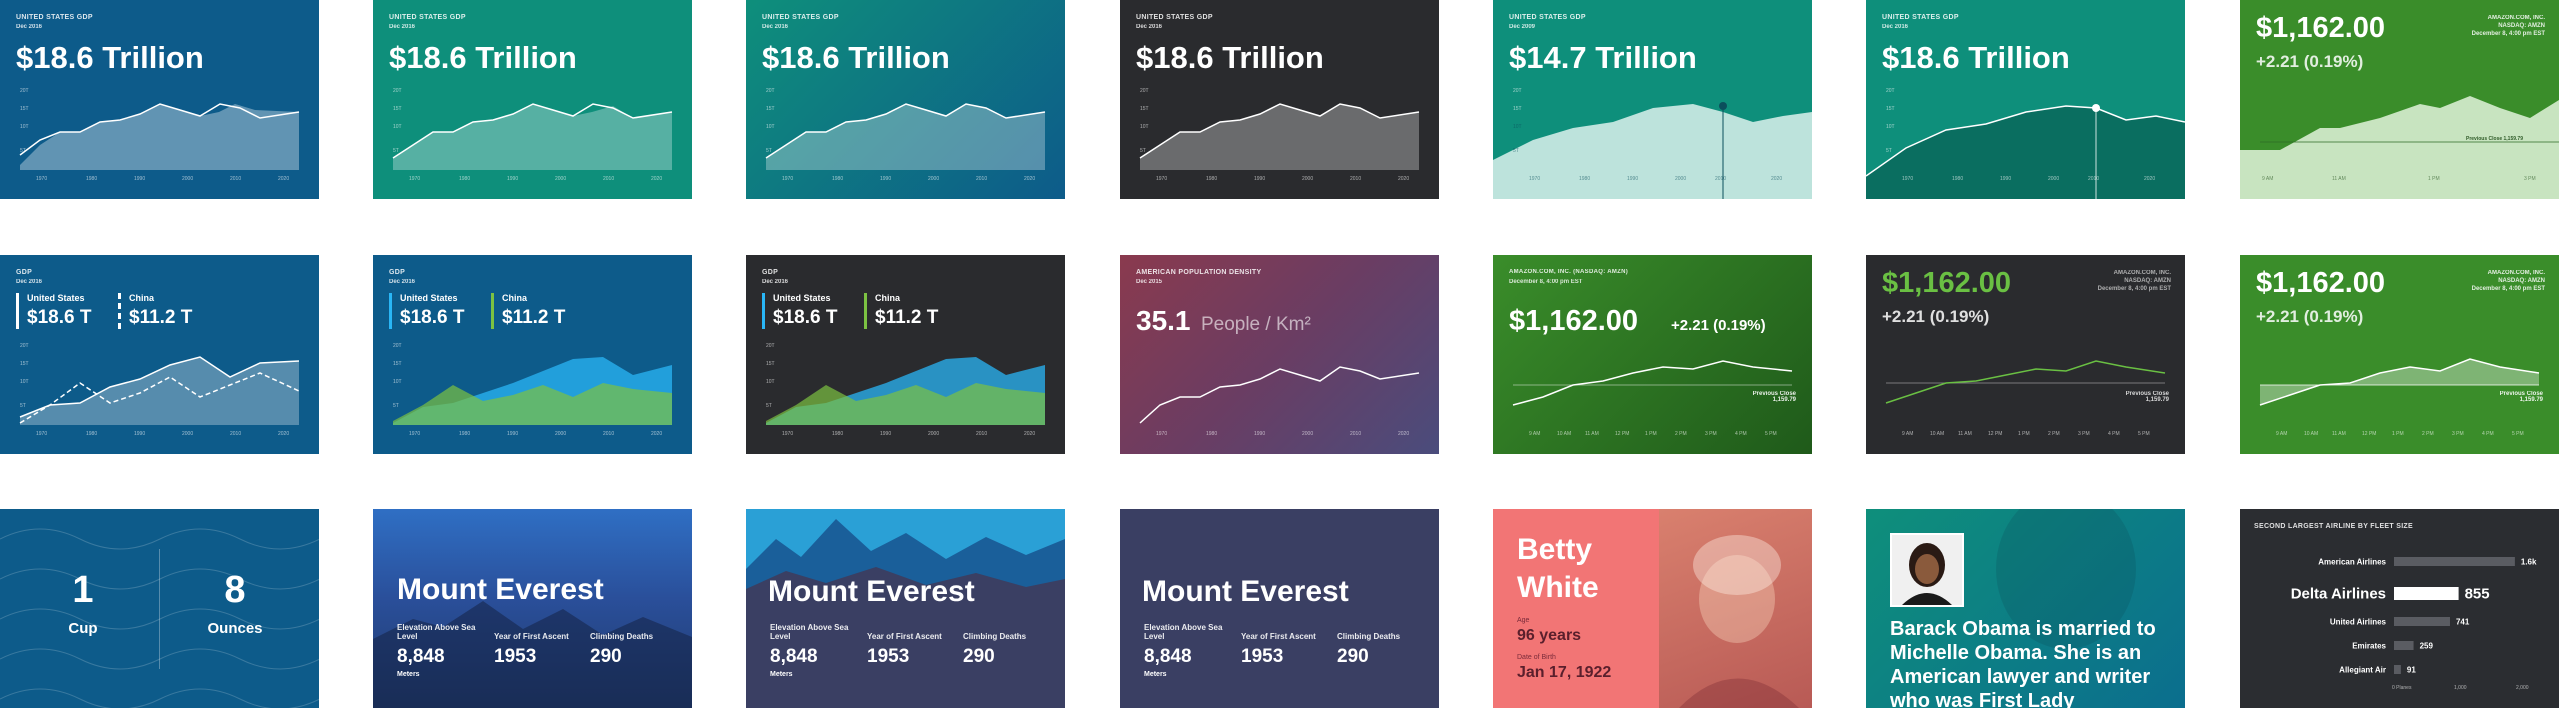  What do you see at coordinates (2352, 562) in the screenshot?
I see `bar-label: American Airlines` at bounding box center [2352, 562].